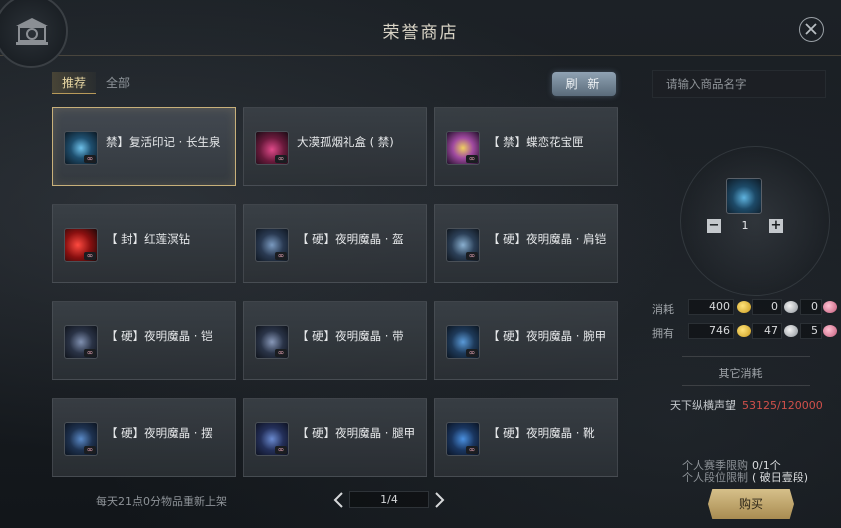 This screenshot has height=528, width=841. Describe the element at coordinates (439, 500) in the screenshot. I see `next-page-icon` at that location.